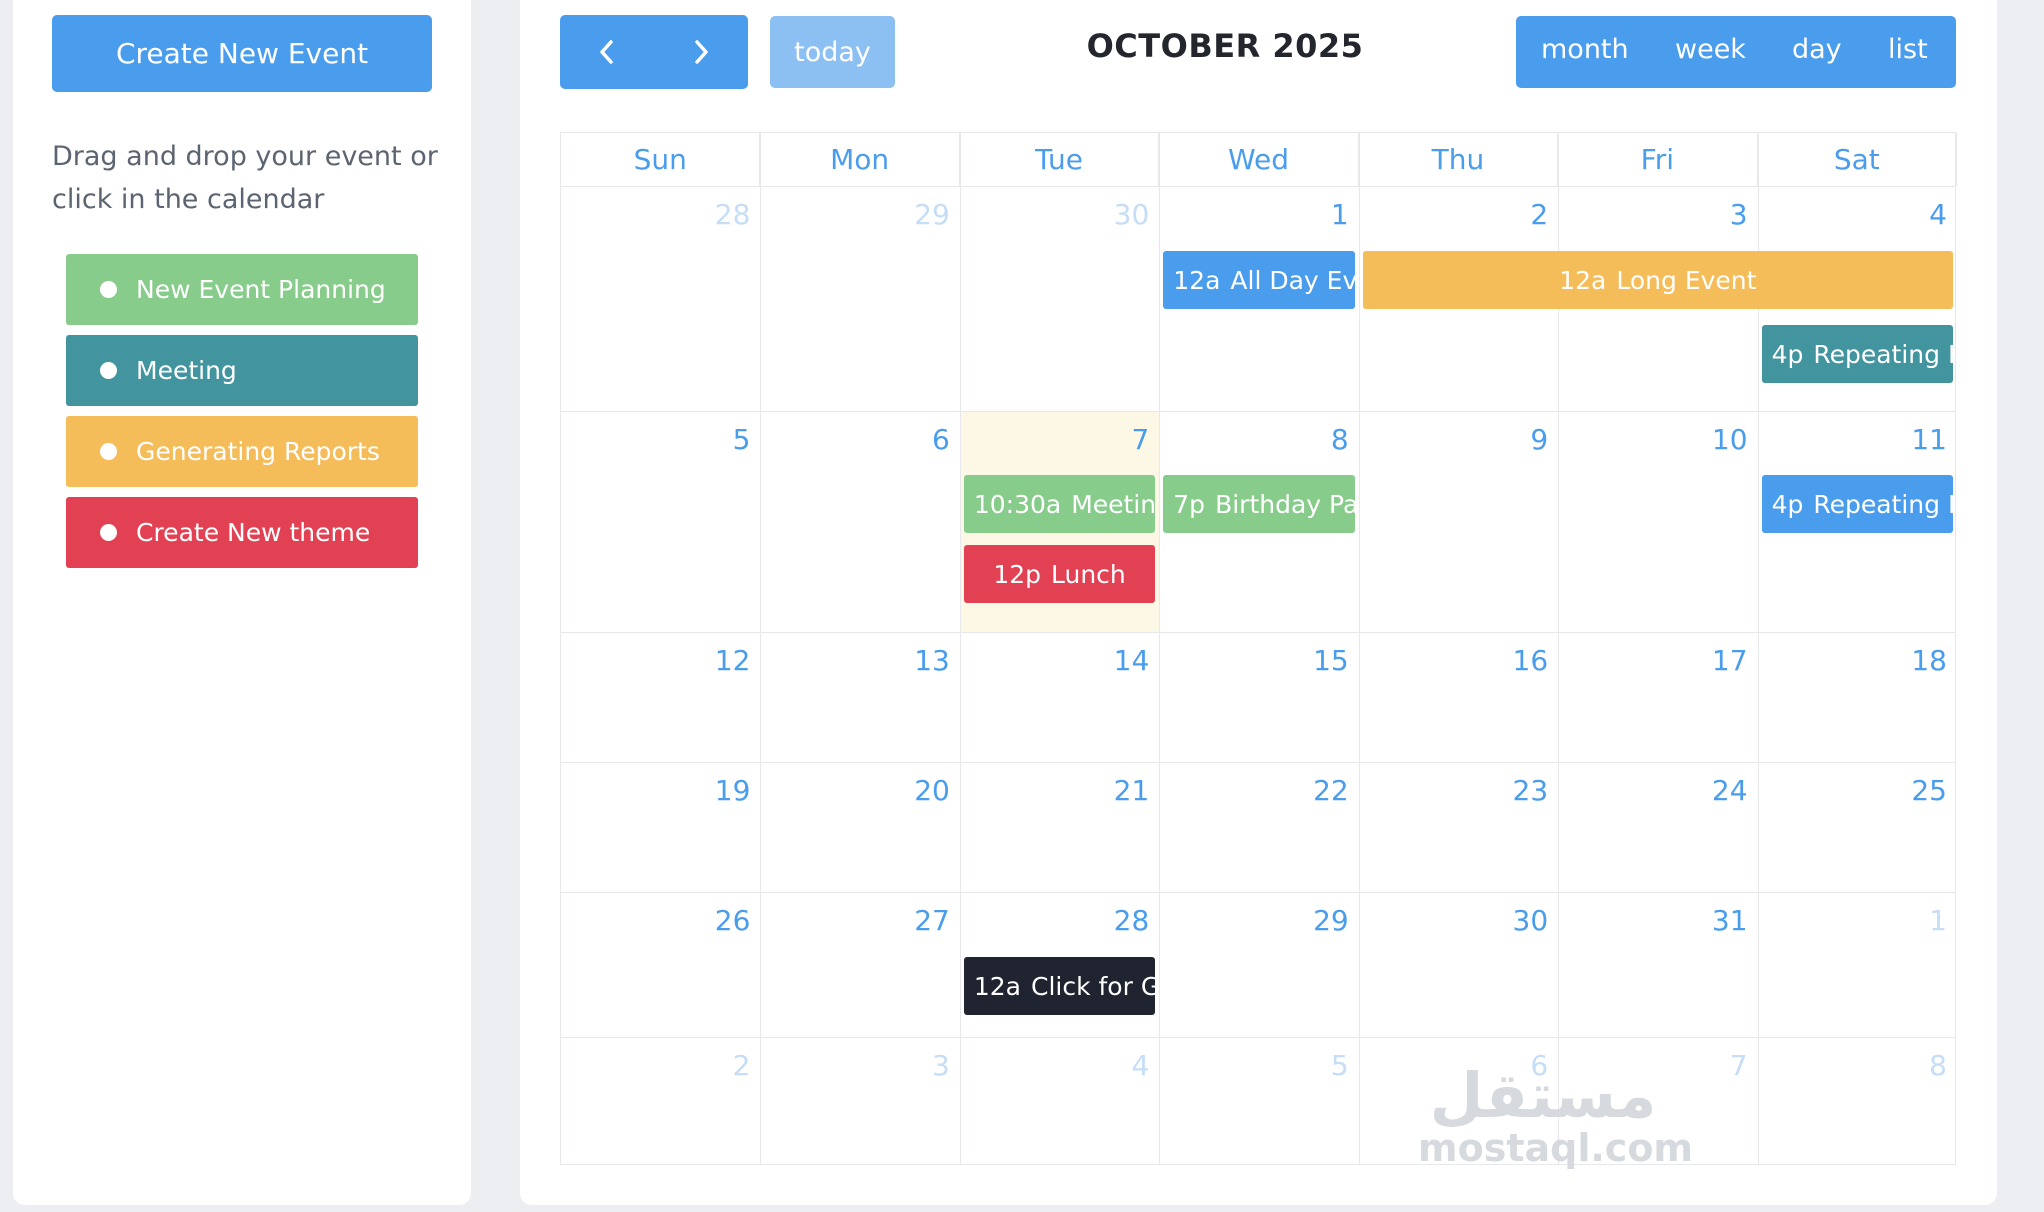 The height and width of the screenshot is (1212, 2044). What do you see at coordinates (920, 920) in the screenshot?
I see `day-number: 27` at bounding box center [920, 920].